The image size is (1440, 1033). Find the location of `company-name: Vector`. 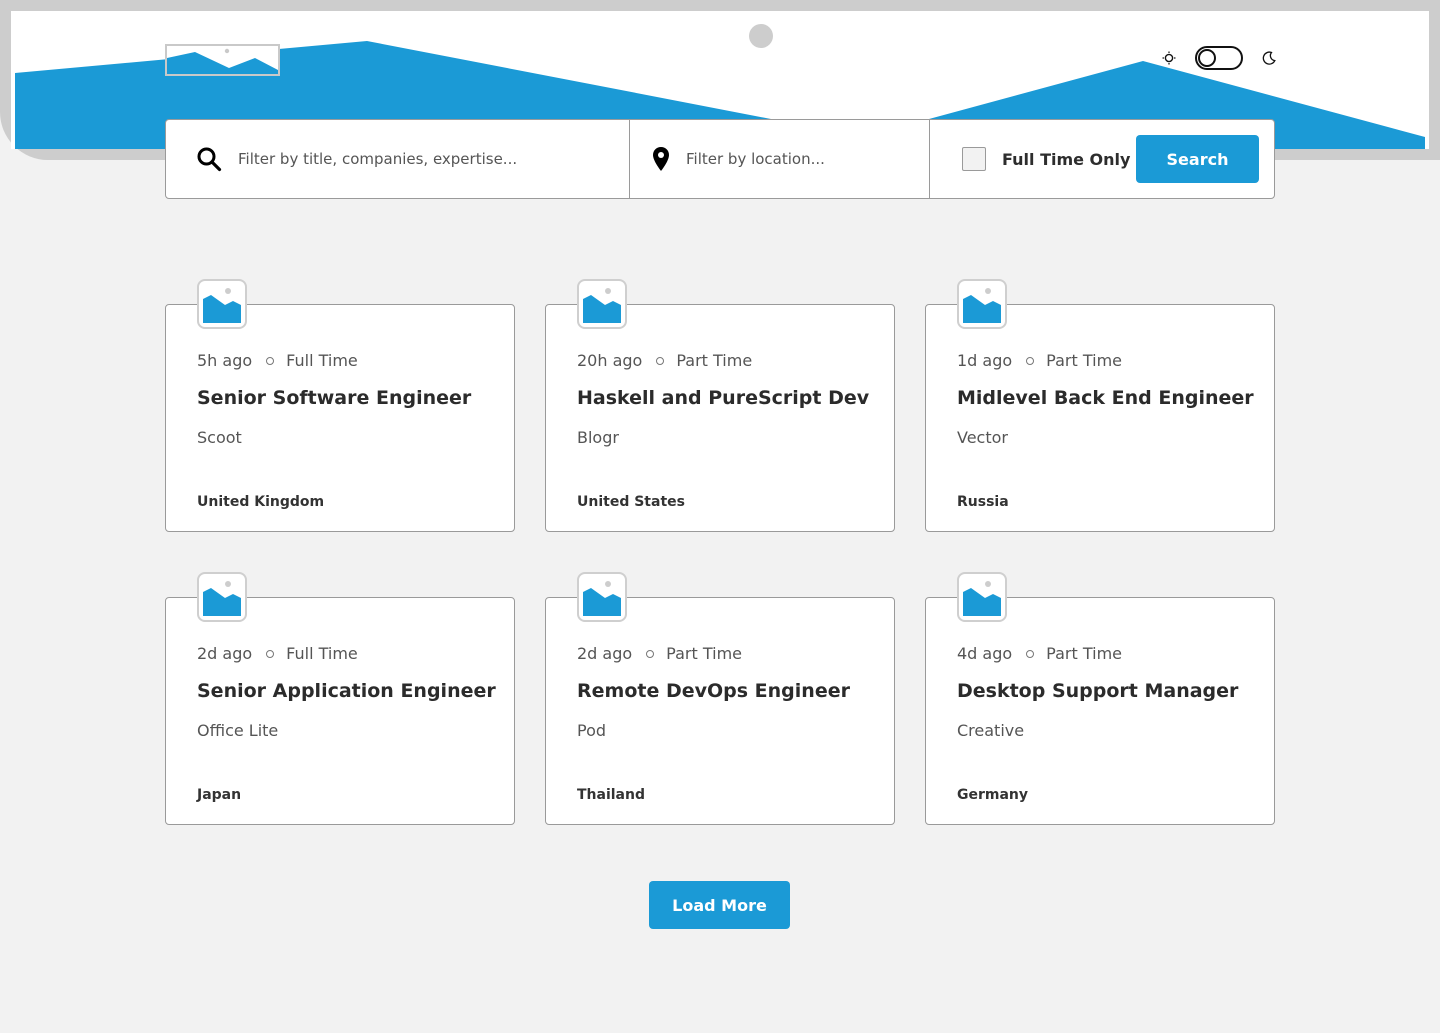

company-name: Vector is located at coordinates (982, 437).